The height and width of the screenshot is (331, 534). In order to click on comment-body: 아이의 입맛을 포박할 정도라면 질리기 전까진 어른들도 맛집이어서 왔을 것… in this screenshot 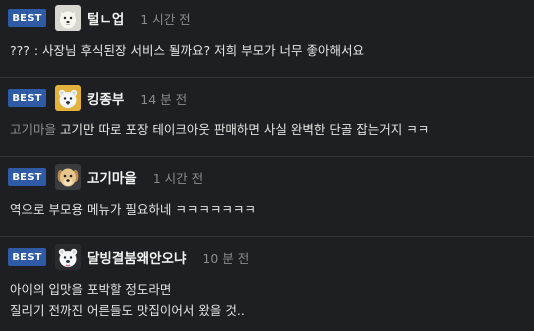, I will do `click(127, 300)`.